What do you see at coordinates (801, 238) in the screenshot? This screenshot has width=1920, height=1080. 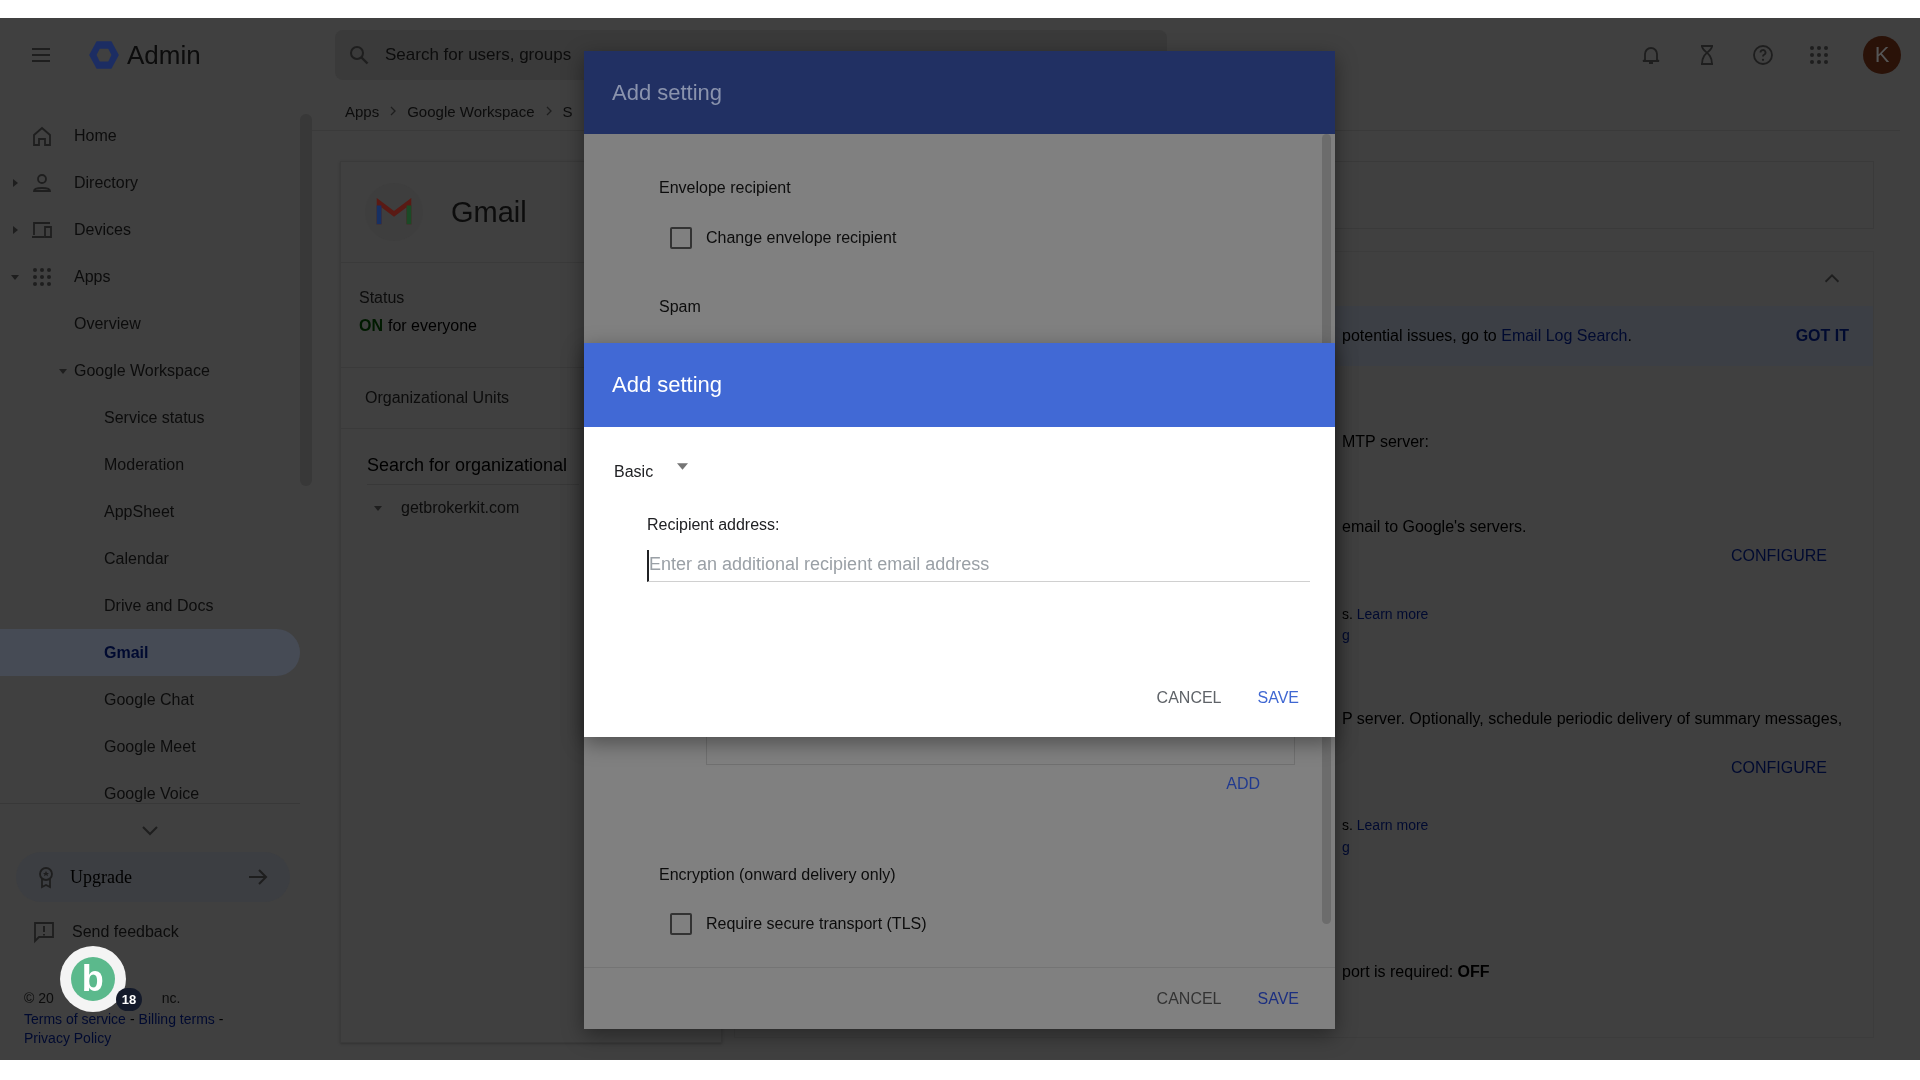 I see `checkbox-label: Change envelope recipient` at bounding box center [801, 238].